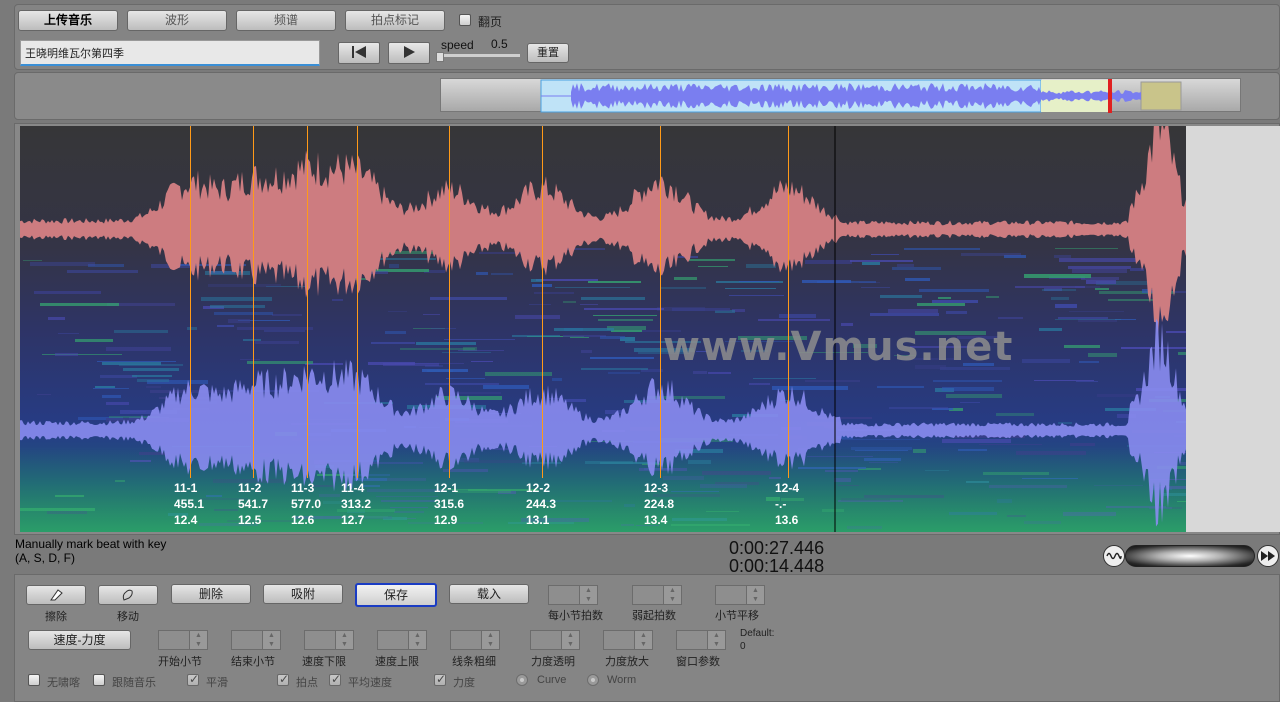 The width and height of the screenshot is (1280, 702). What do you see at coordinates (541, 504) in the screenshot?
I see `beat-tempo: 244.3` at bounding box center [541, 504].